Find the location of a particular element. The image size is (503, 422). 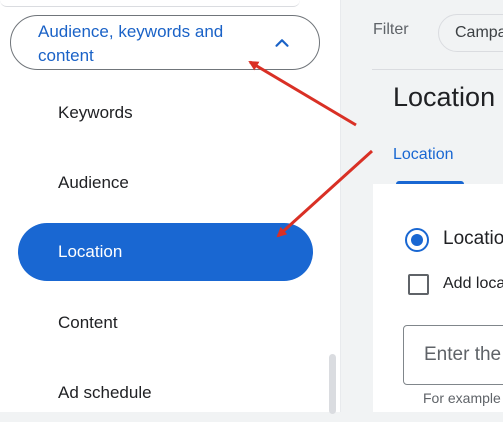

sidebar-scrollbar is located at coordinates (332, 379).